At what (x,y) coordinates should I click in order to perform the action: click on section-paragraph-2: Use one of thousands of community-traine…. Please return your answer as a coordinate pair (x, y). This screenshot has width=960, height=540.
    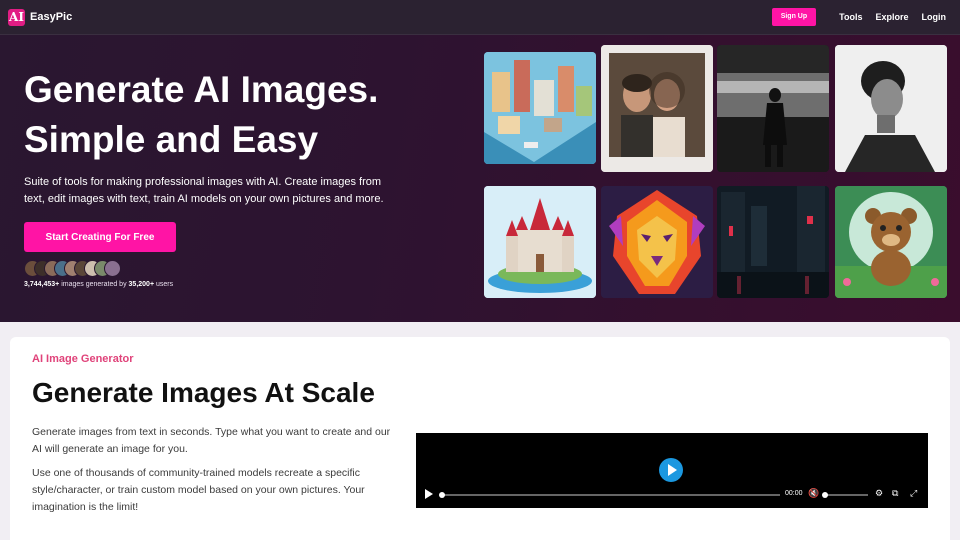
    Looking at the image, I should click on (198, 490).